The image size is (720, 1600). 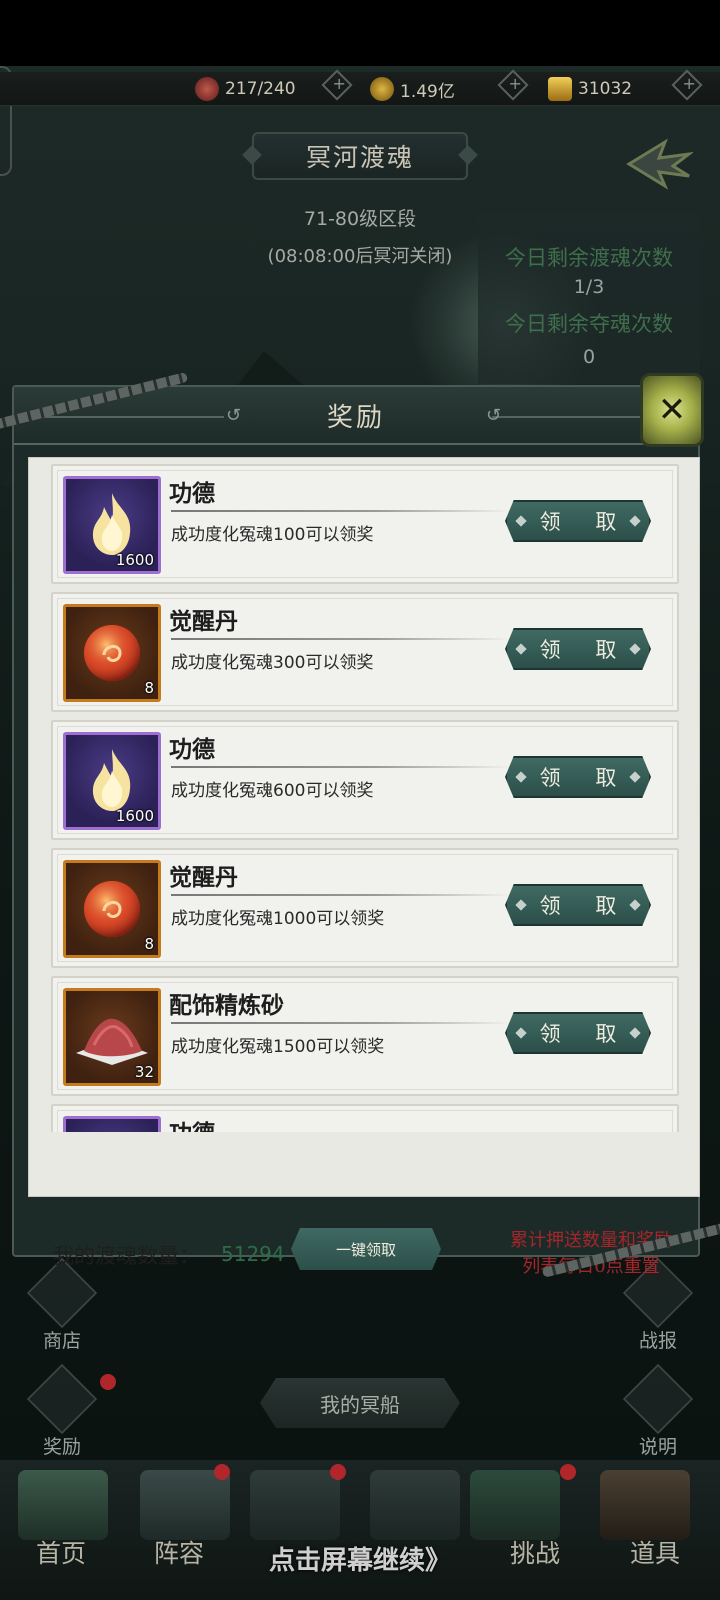 What do you see at coordinates (278, 919) in the screenshot?
I see `reward-requirement: 成功度化冤魂1000可以领奖` at bounding box center [278, 919].